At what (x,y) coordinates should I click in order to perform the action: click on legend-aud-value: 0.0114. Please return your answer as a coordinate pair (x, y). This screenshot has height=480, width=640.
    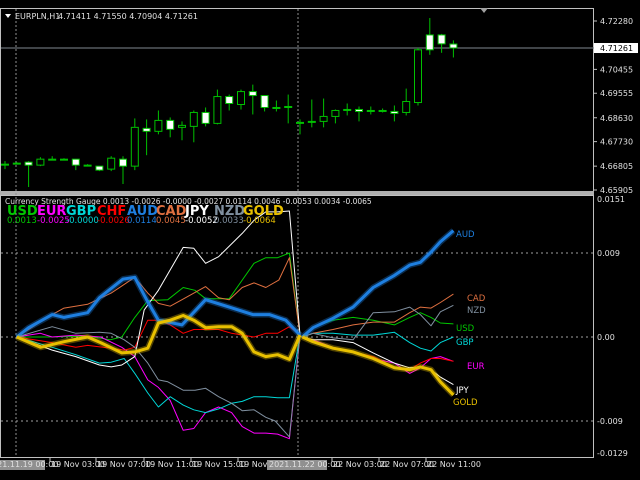
    Looking at the image, I should click on (142, 221).